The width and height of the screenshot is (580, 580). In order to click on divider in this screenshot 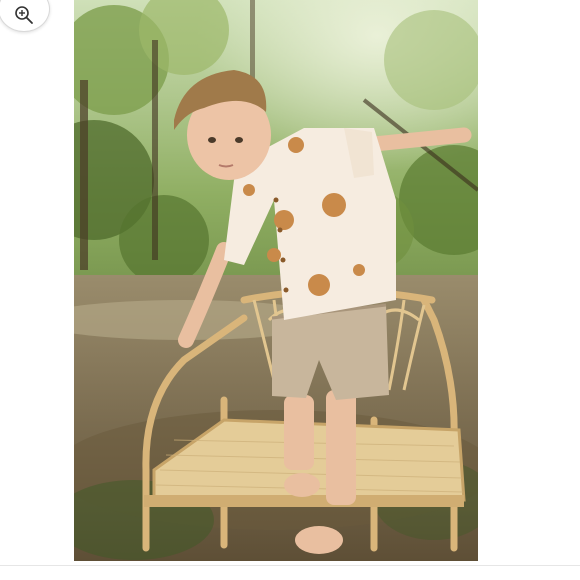, I will do `click(290, 565)`.